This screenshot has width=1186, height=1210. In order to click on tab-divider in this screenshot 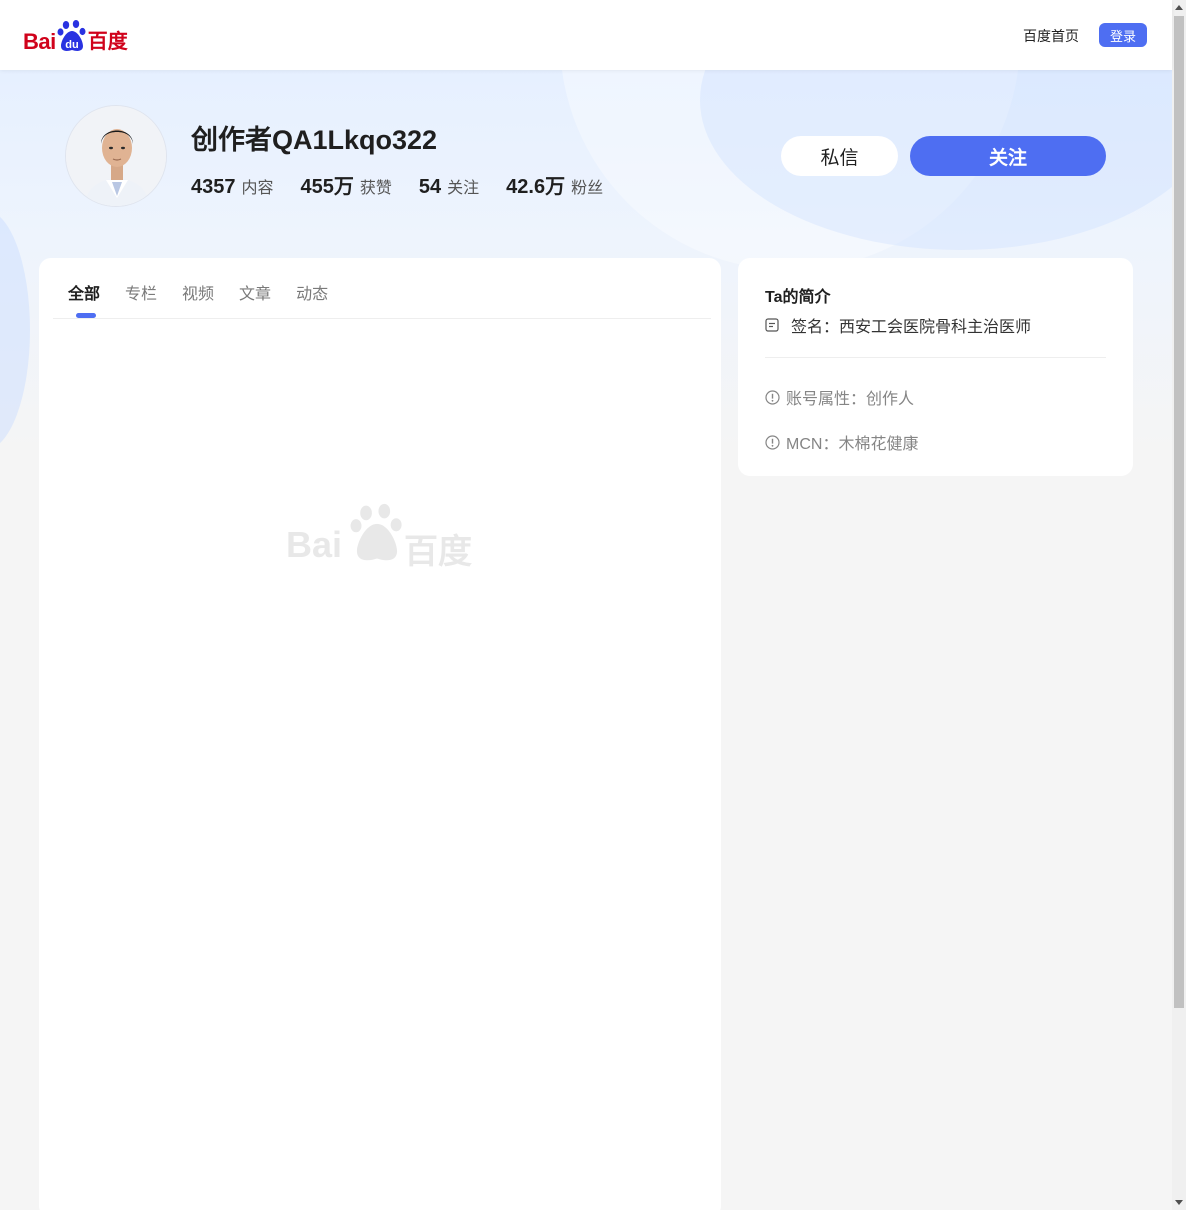, I will do `click(382, 318)`.